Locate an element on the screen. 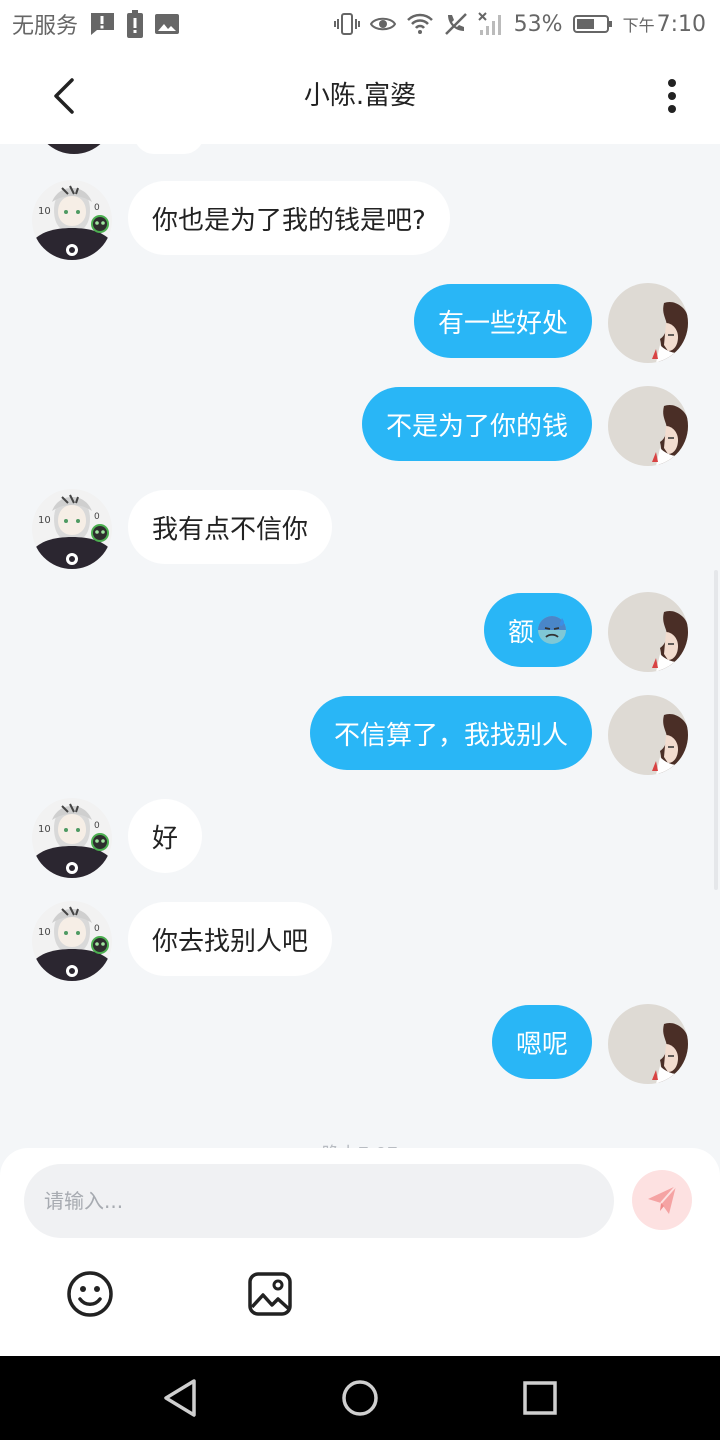  more-vertical-icon is located at coordinates (672, 96).